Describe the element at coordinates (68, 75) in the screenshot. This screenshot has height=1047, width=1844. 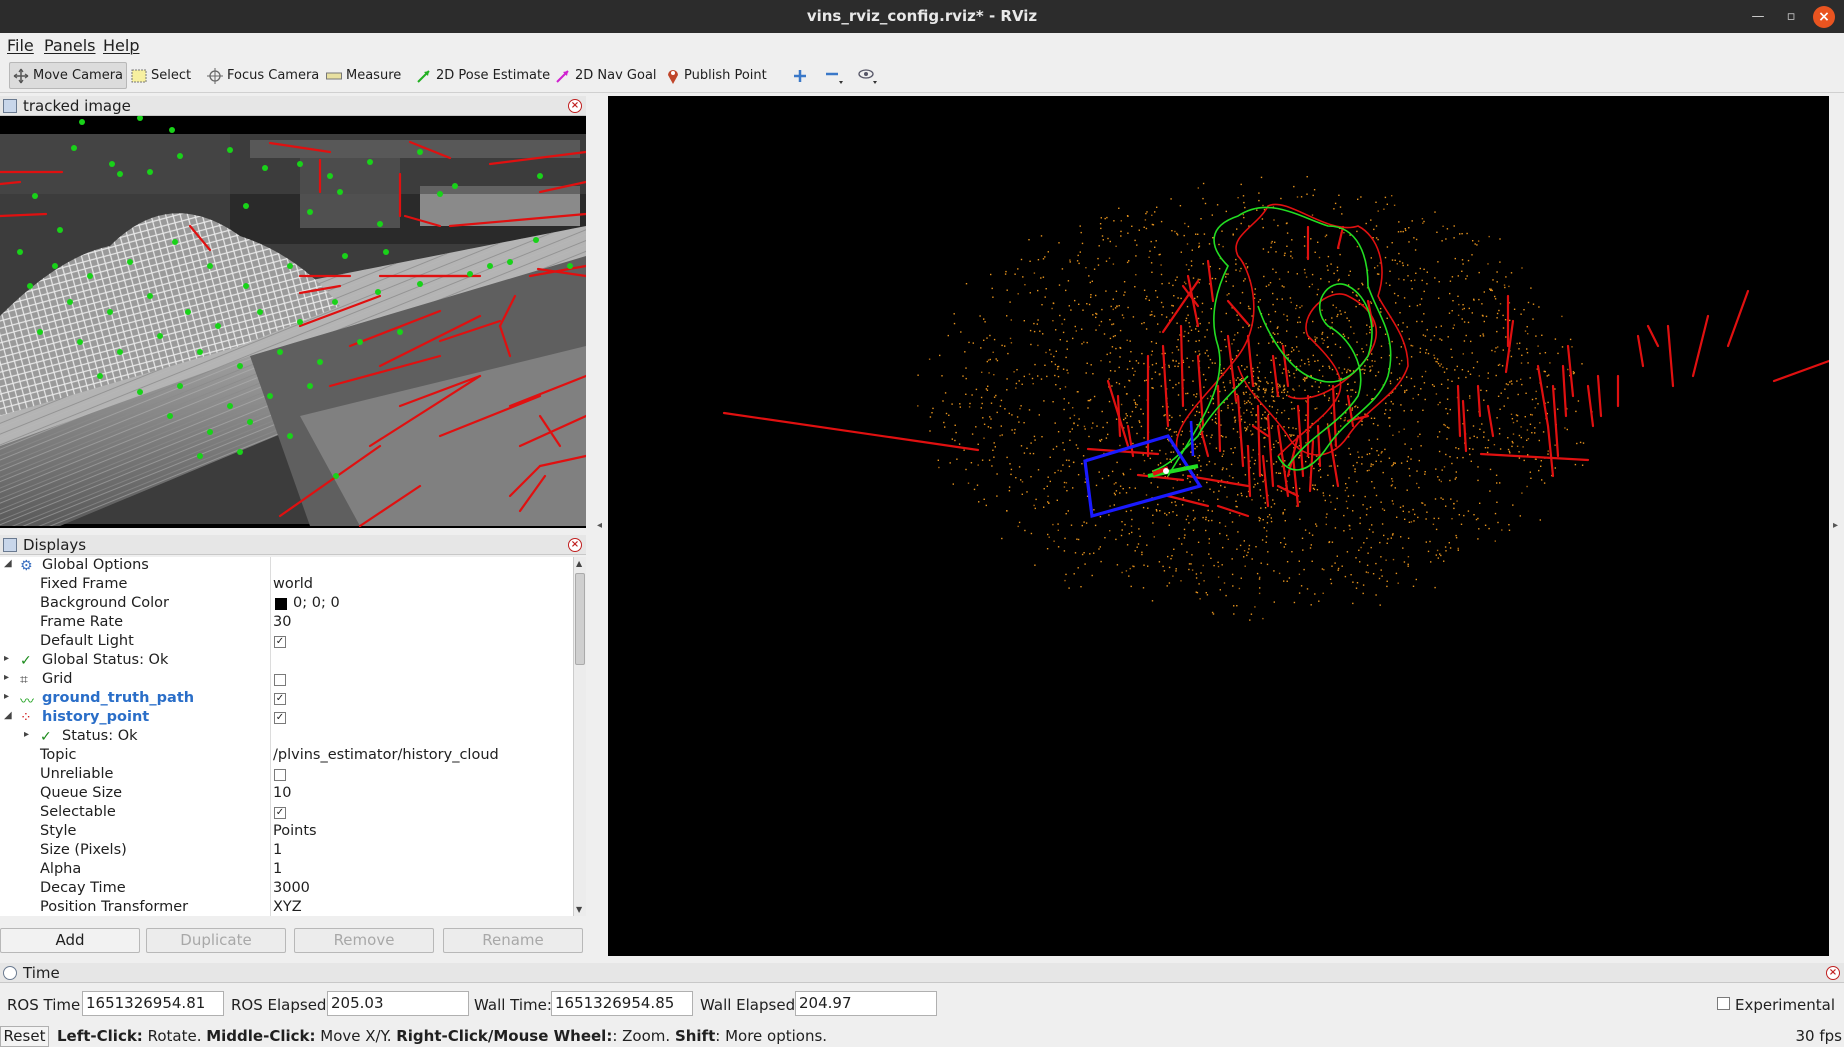
I see `move-camera-button: Move Camera` at that location.